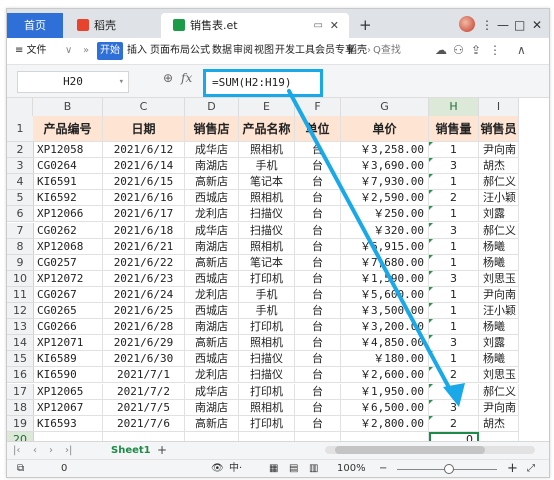 This screenshot has height=480, width=554. Describe the element at coordinates (162, 450) in the screenshot. I see `add-sheet-icon: +` at that location.